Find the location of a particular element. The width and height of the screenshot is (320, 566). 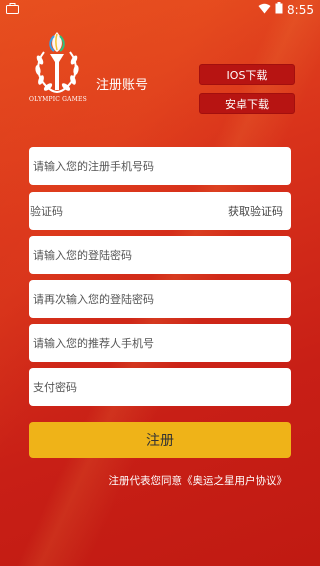

referrer-phone-input is located at coordinates (160, 343).